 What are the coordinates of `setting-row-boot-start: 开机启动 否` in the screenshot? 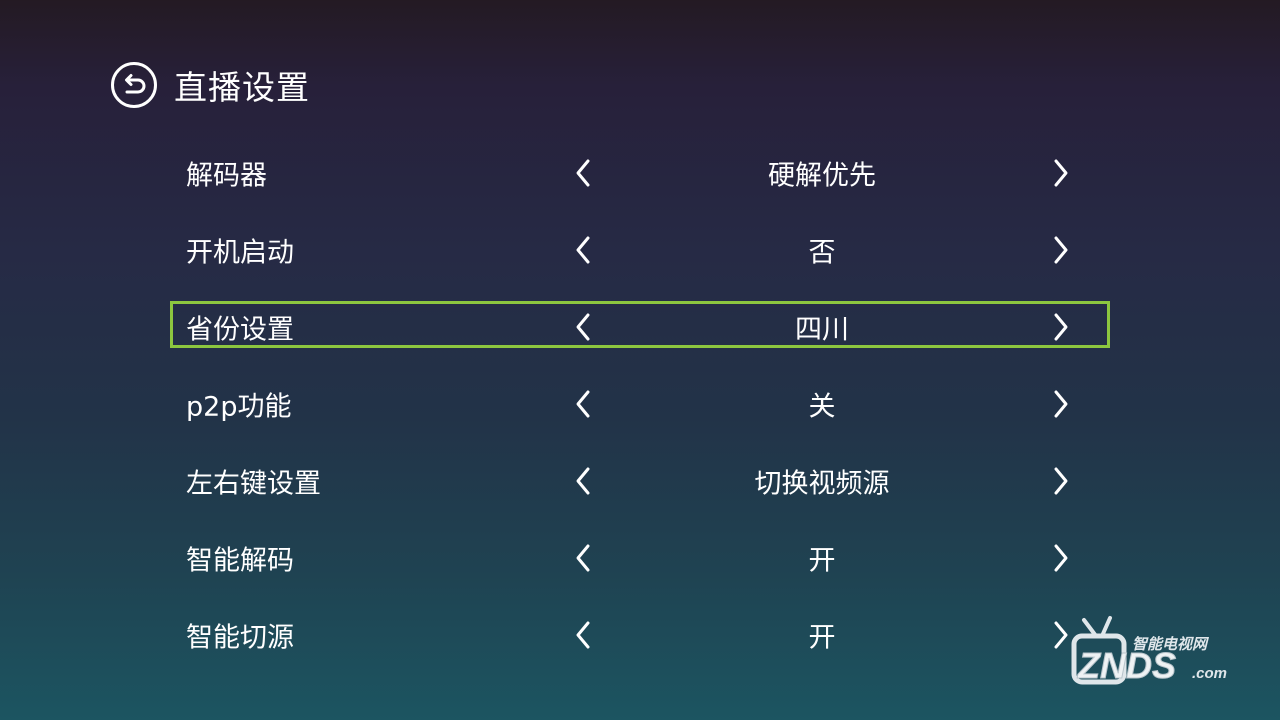 It's located at (640, 249).